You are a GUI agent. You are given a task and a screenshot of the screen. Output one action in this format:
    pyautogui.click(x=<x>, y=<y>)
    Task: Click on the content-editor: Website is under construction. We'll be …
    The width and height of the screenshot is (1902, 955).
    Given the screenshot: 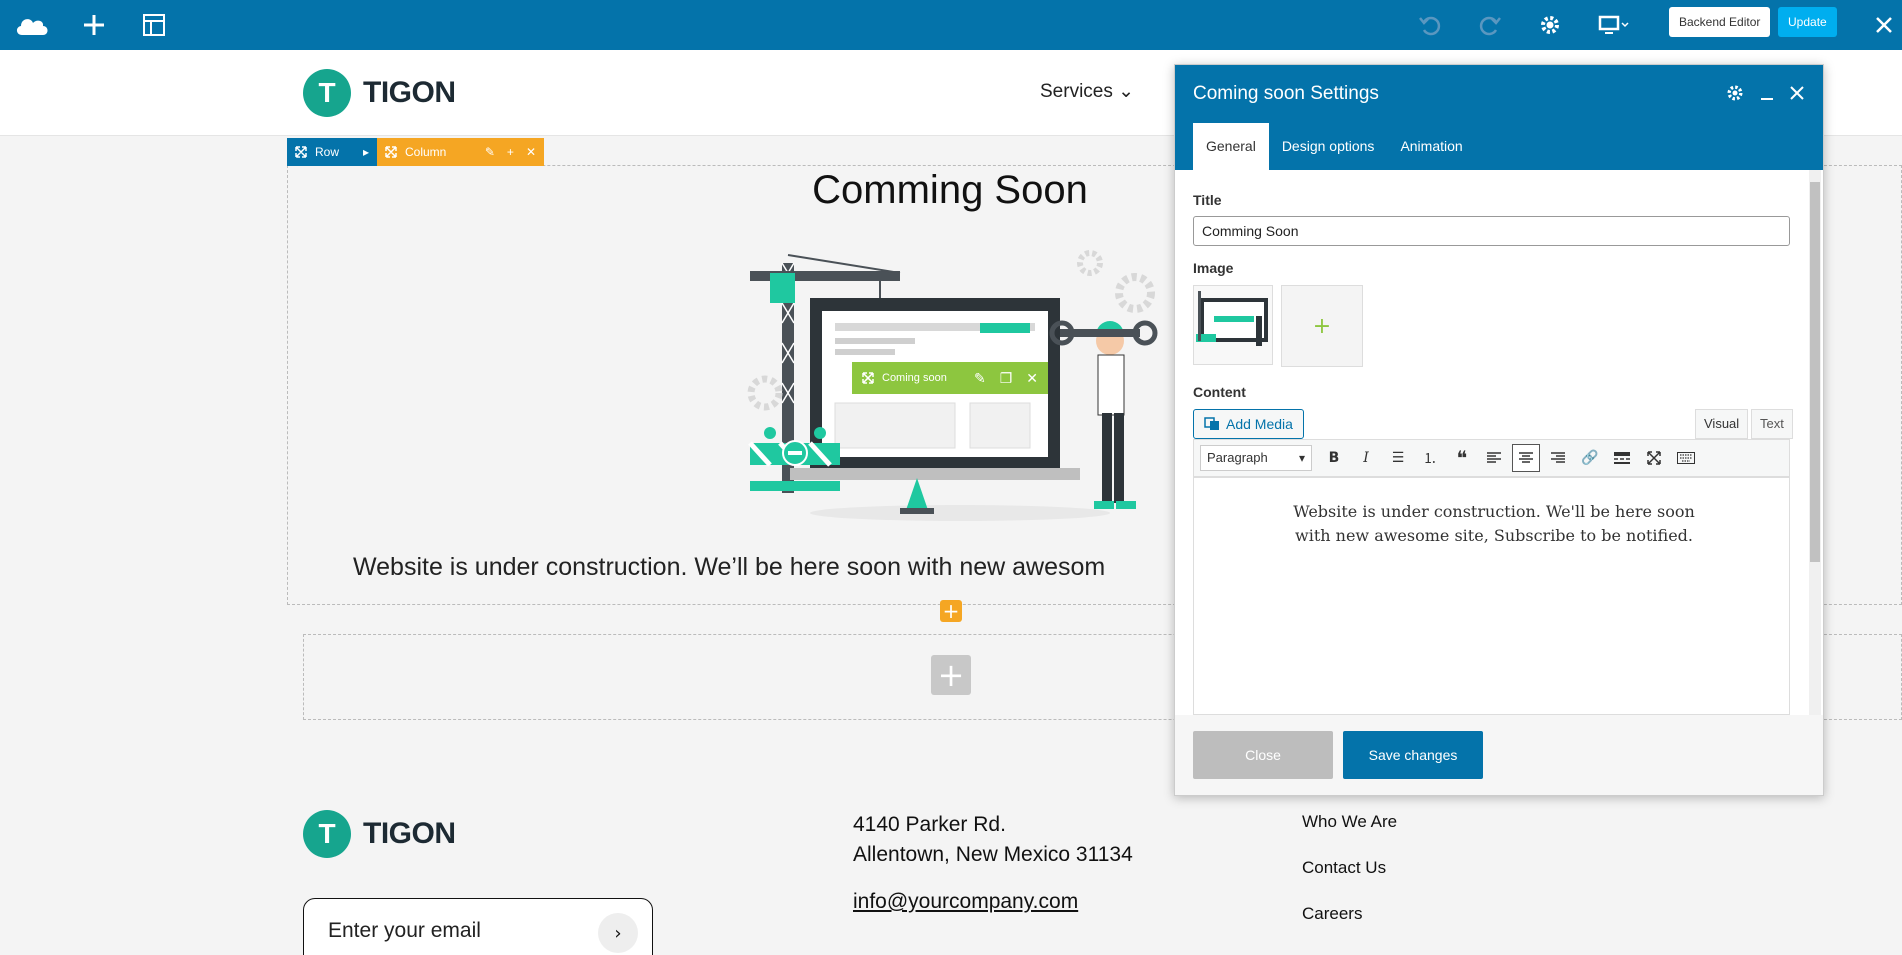 What is the action you would take?
    pyautogui.click(x=1491, y=596)
    